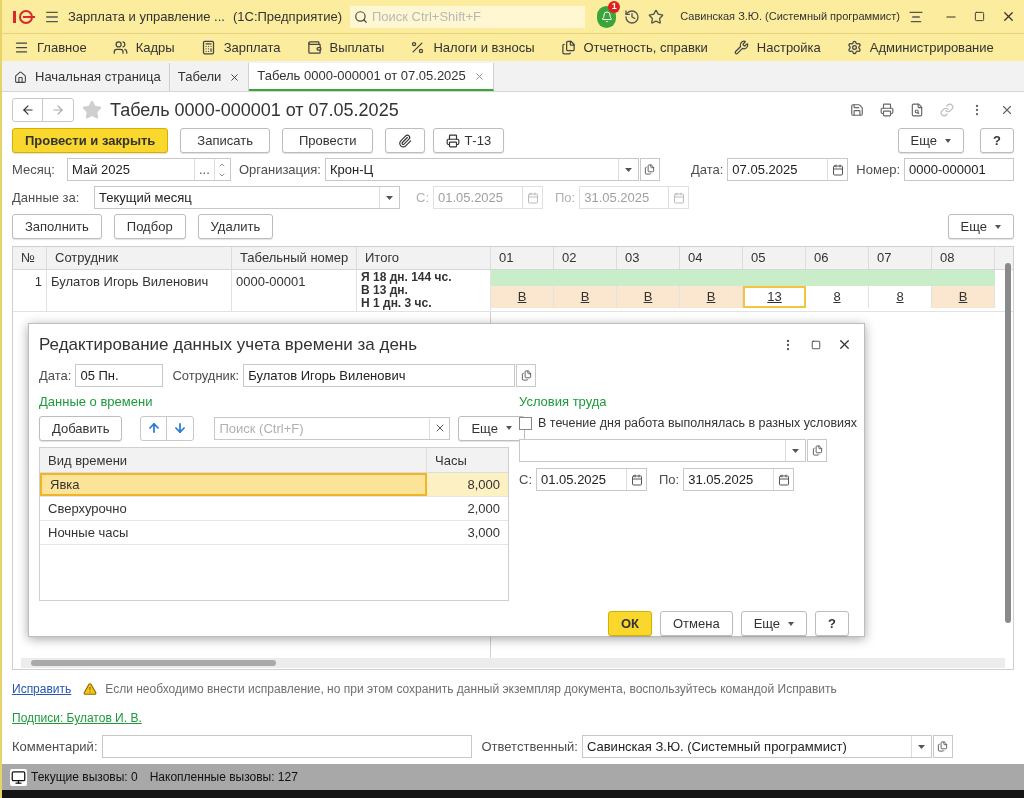  Describe the element at coordinates (469, 140) in the screenshot. I see `print-form-button: Т-13` at that location.